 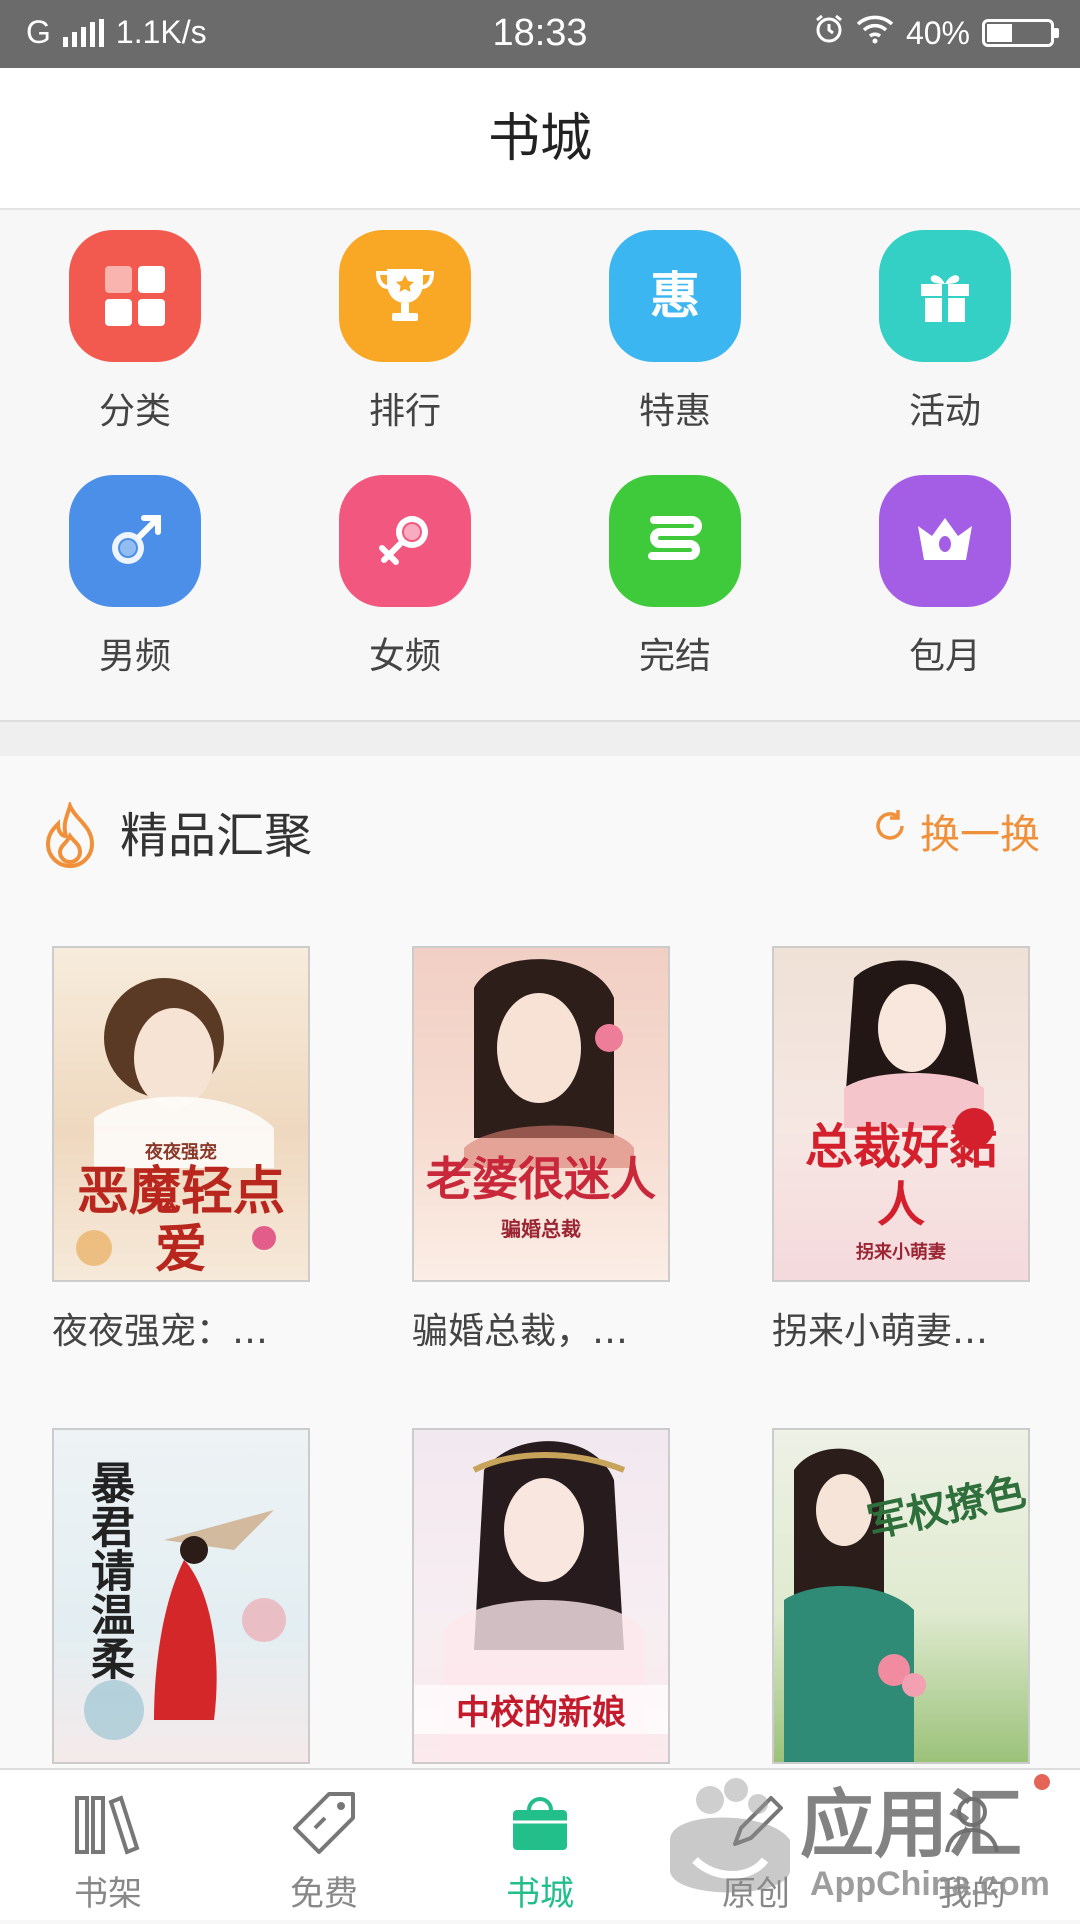 What do you see at coordinates (756, 1894) in the screenshot?
I see `tab-label: 原创` at bounding box center [756, 1894].